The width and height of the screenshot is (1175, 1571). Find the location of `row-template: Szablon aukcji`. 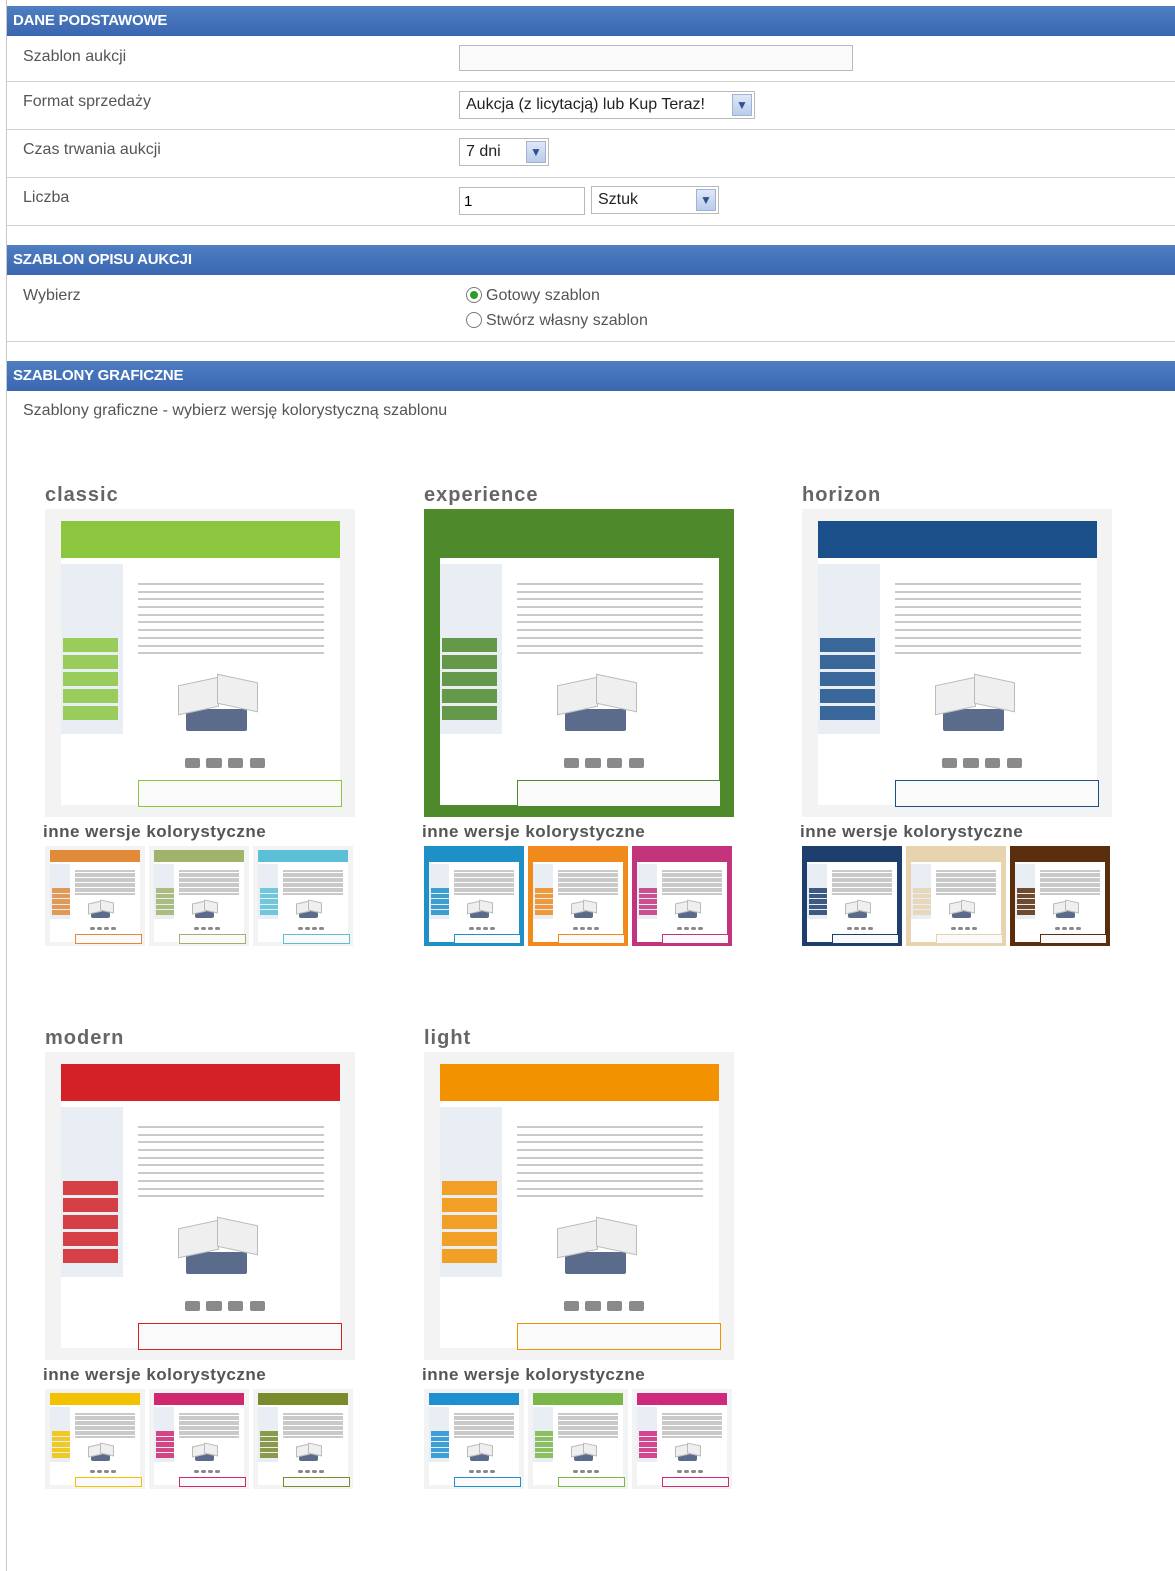

row-template: Szablon aukcji is located at coordinates (591, 59).